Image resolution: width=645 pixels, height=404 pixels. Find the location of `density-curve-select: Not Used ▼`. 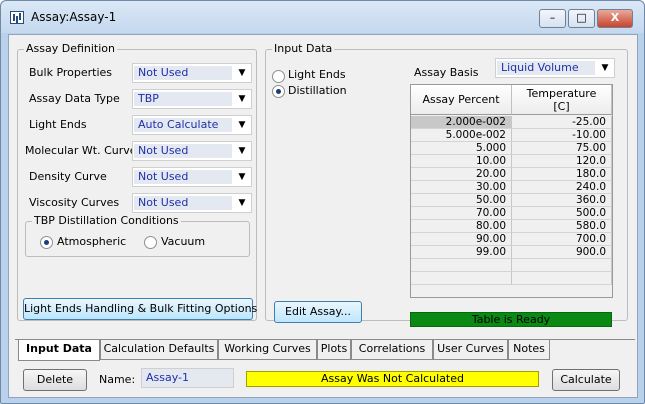

density-curve-select: Not Used ▼ is located at coordinates (192, 177).